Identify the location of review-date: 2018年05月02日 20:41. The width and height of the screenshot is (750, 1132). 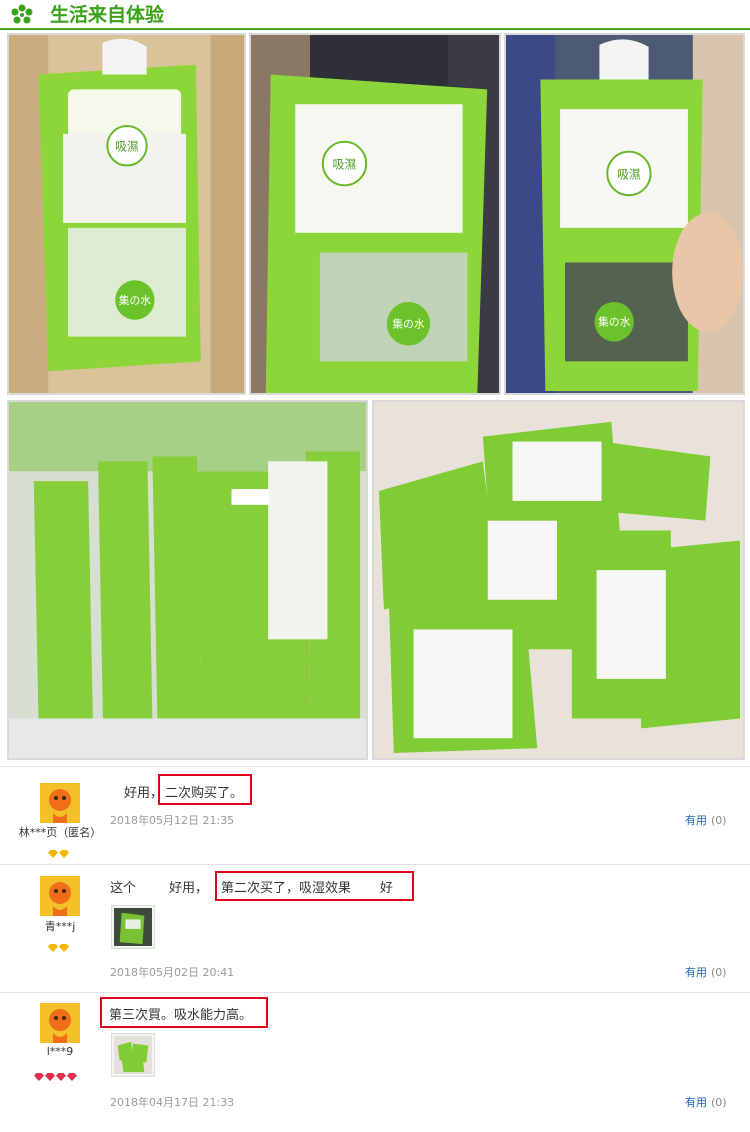
(172, 972).